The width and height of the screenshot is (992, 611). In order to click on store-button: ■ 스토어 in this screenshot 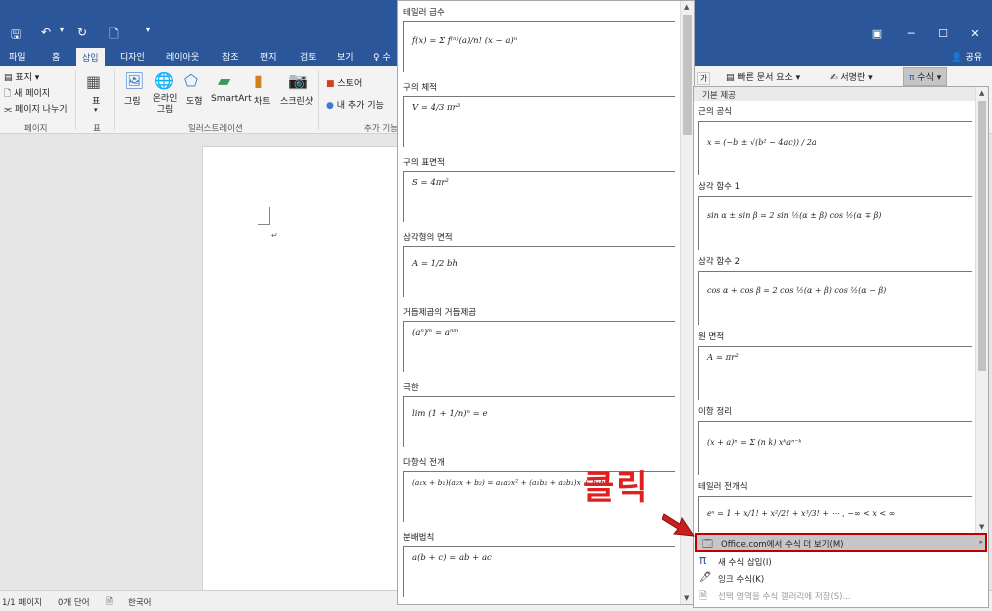, I will do `click(344, 82)`.